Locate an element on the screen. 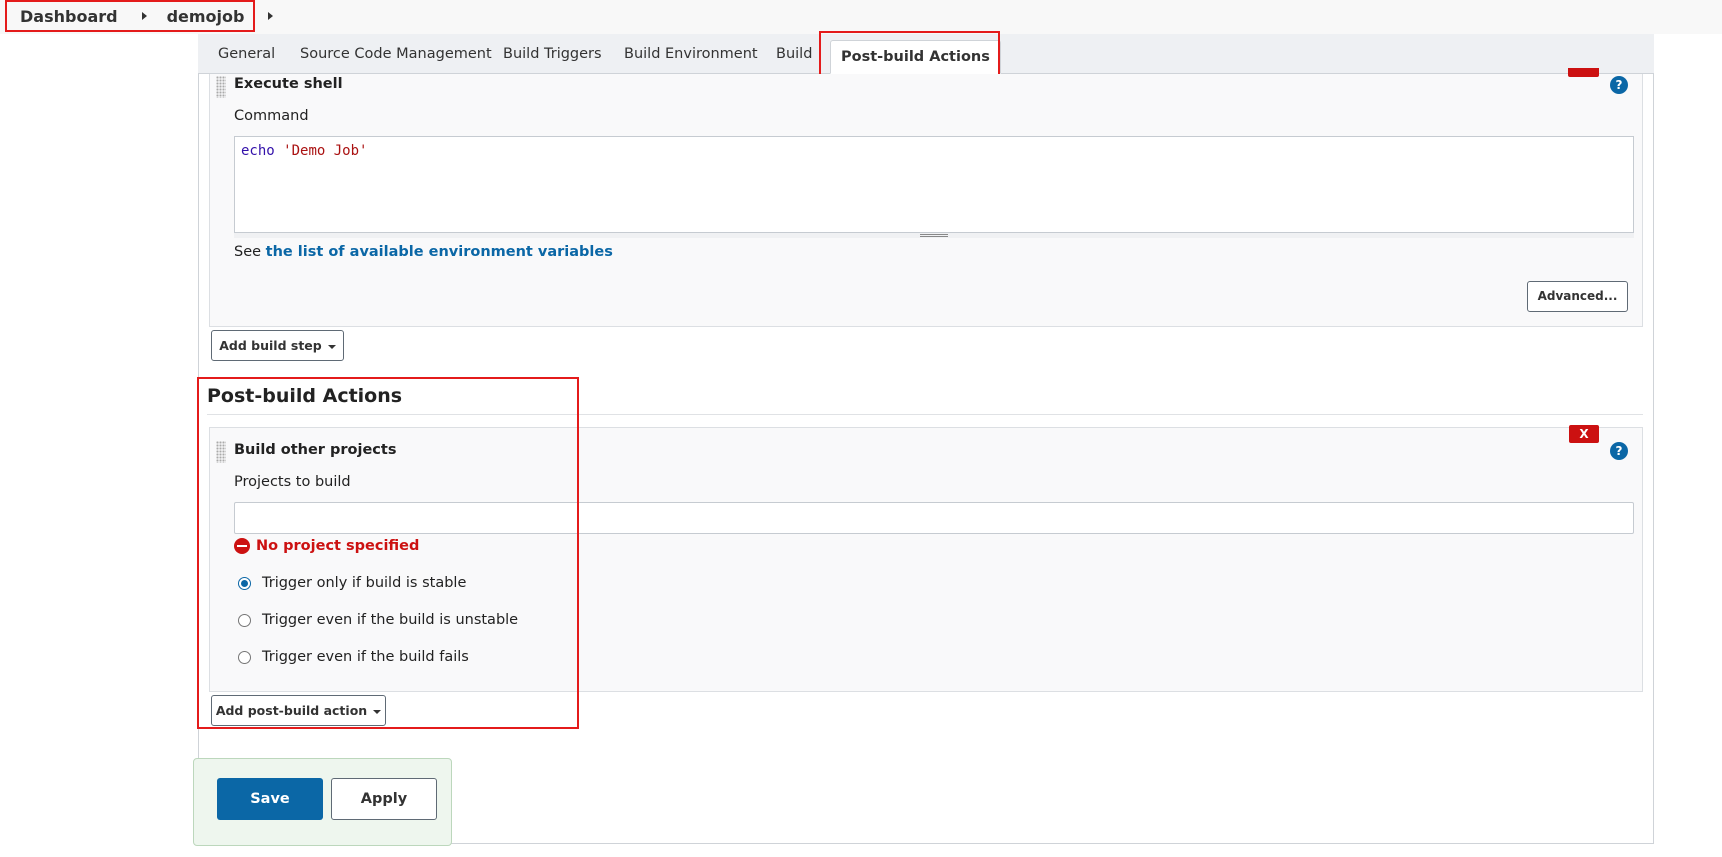 The width and height of the screenshot is (1722, 857). tab-source-code-management: Source Code Management is located at coordinates (396, 54).